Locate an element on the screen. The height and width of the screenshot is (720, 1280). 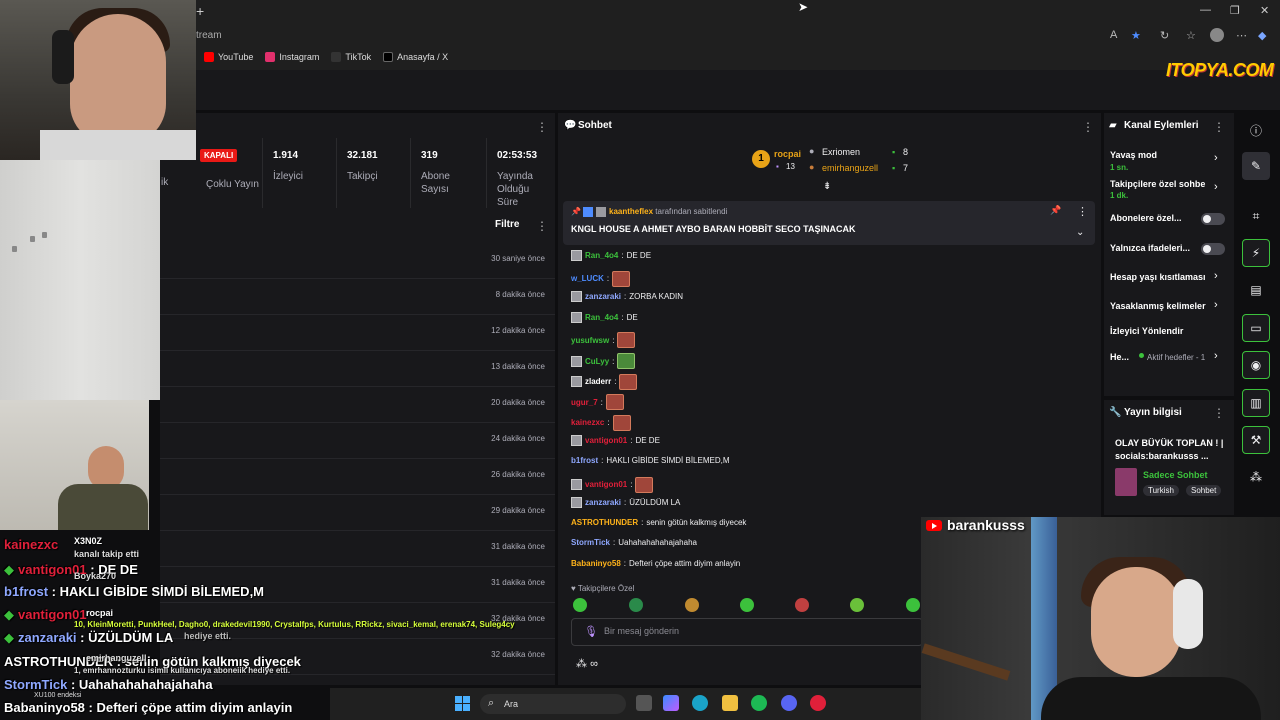
chrome-icon is located at coordinates (818, 703).